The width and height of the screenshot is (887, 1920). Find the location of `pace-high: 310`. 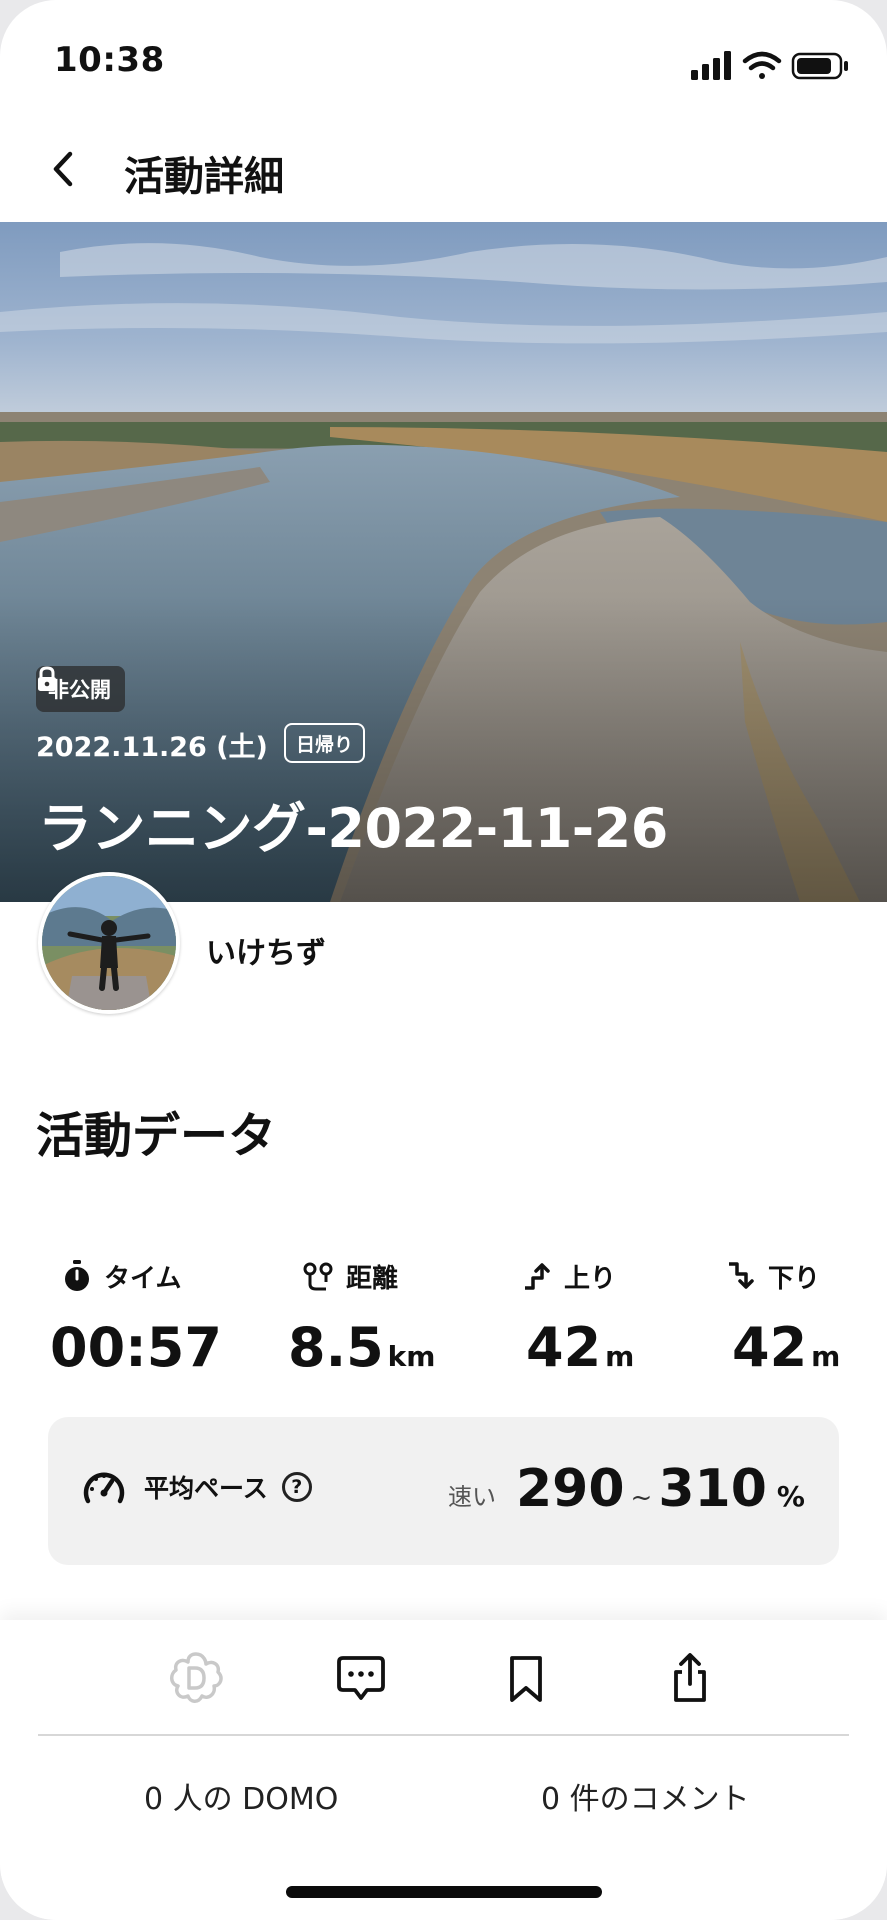

pace-high: 310 is located at coordinates (712, 1489).